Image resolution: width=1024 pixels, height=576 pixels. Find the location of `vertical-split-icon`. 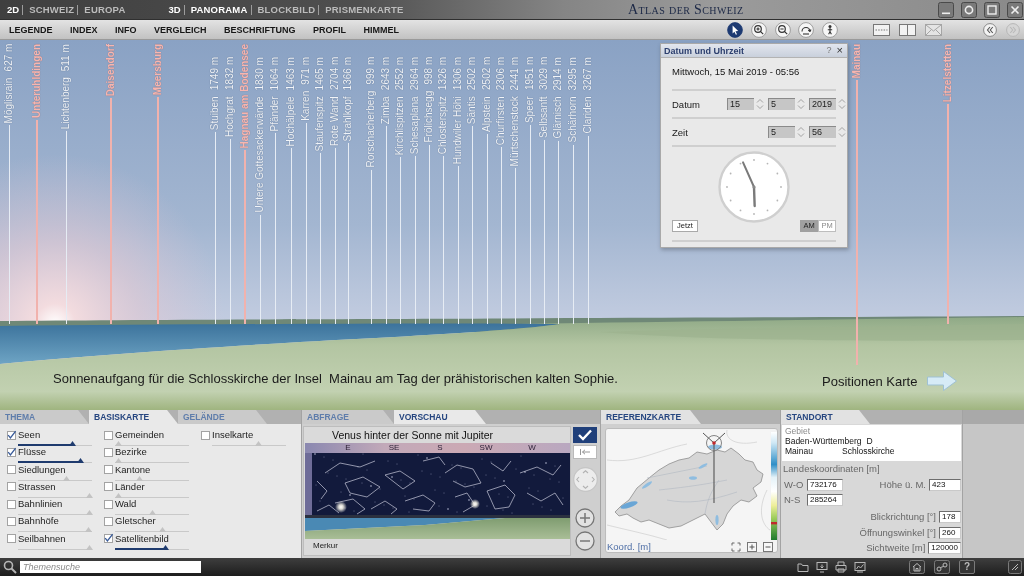

vertical-split-icon is located at coordinates (907, 29).